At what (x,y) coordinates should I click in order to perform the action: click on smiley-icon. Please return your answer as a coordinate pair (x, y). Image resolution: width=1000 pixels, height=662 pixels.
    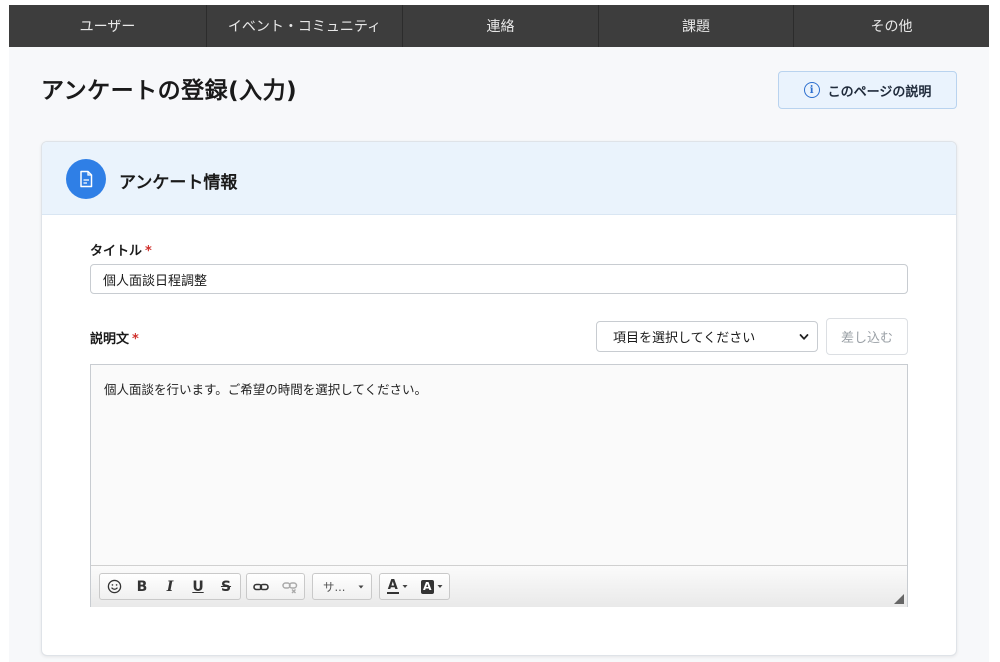
    Looking at the image, I should click on (114, 586).